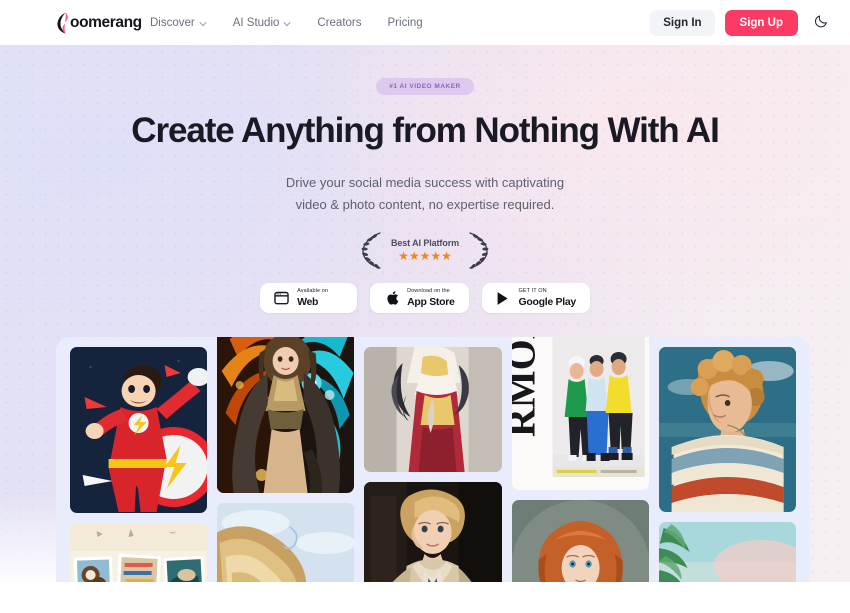 This screenshot has width=850, height=613. Describe the element at coordinates (532, 291) in the screenshot. I see `google-play-button-caption: GET IT ON` at that location.